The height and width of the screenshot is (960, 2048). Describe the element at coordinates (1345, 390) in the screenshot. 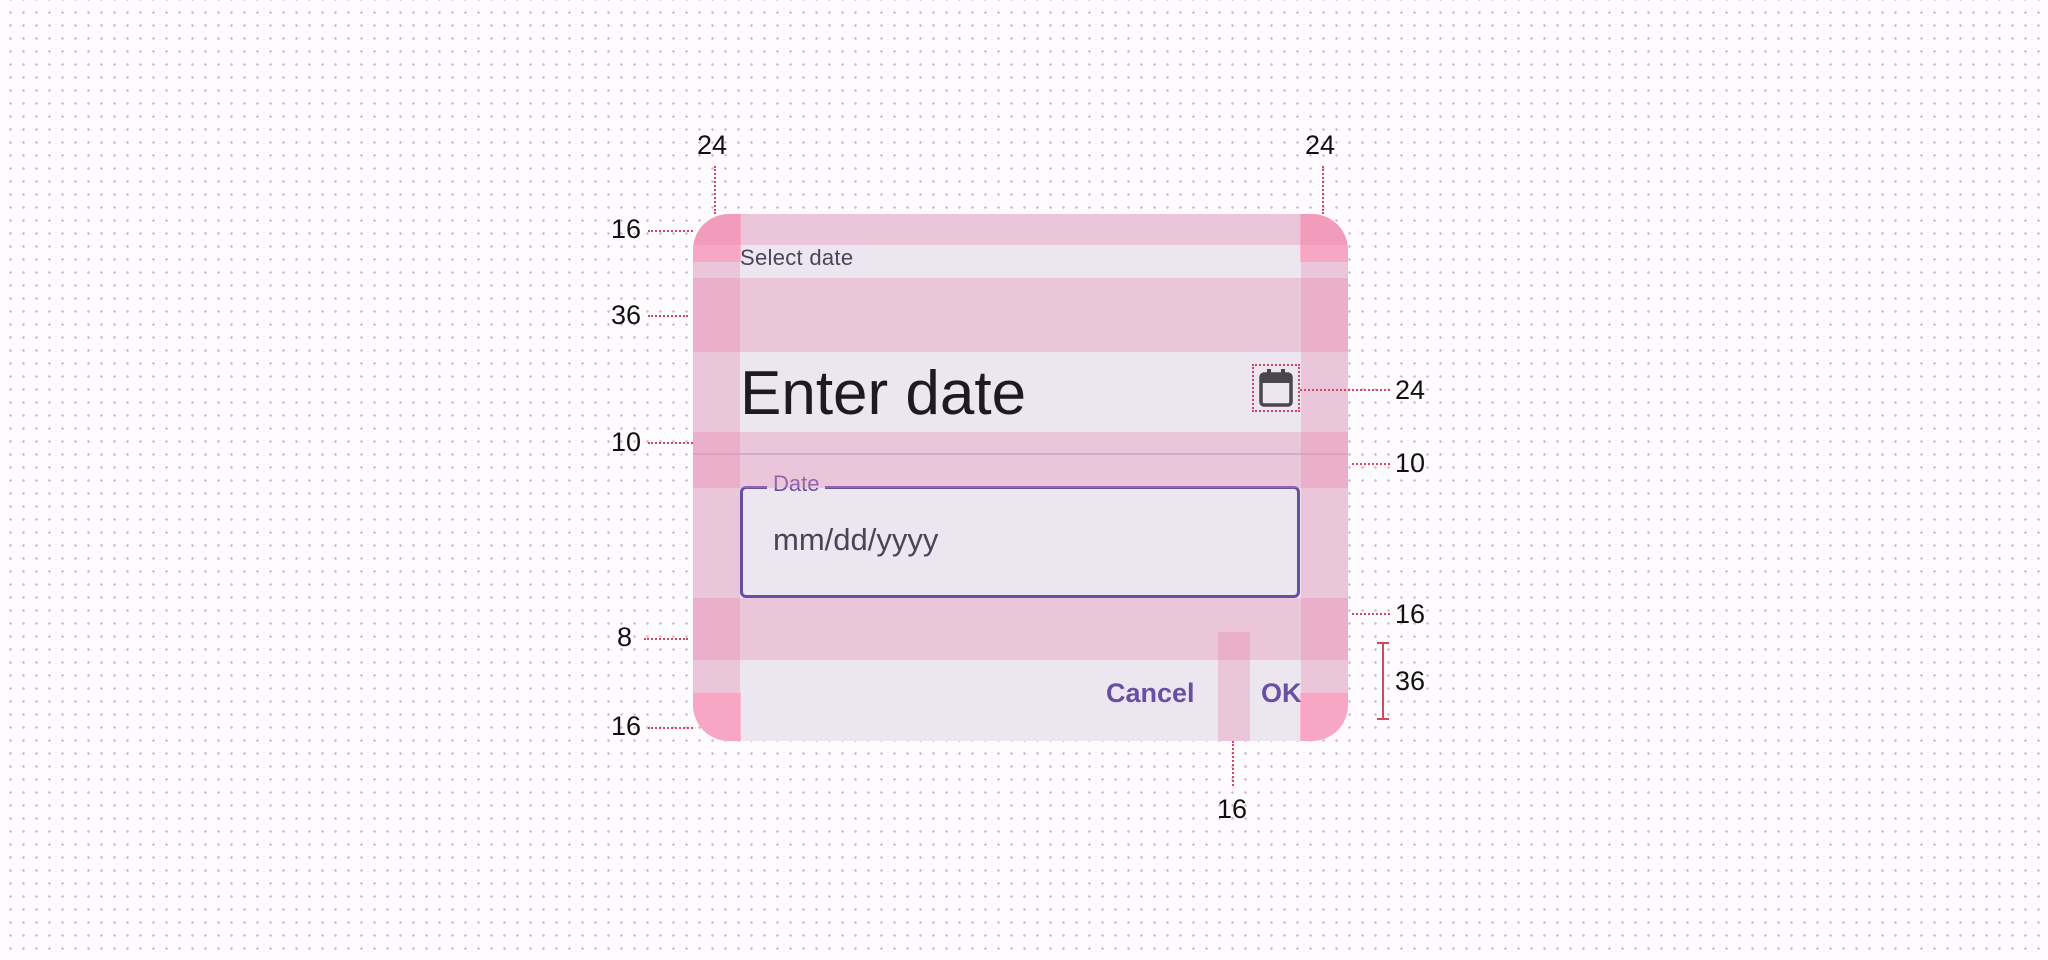

I see `spec-icon-size-leader` at that location.